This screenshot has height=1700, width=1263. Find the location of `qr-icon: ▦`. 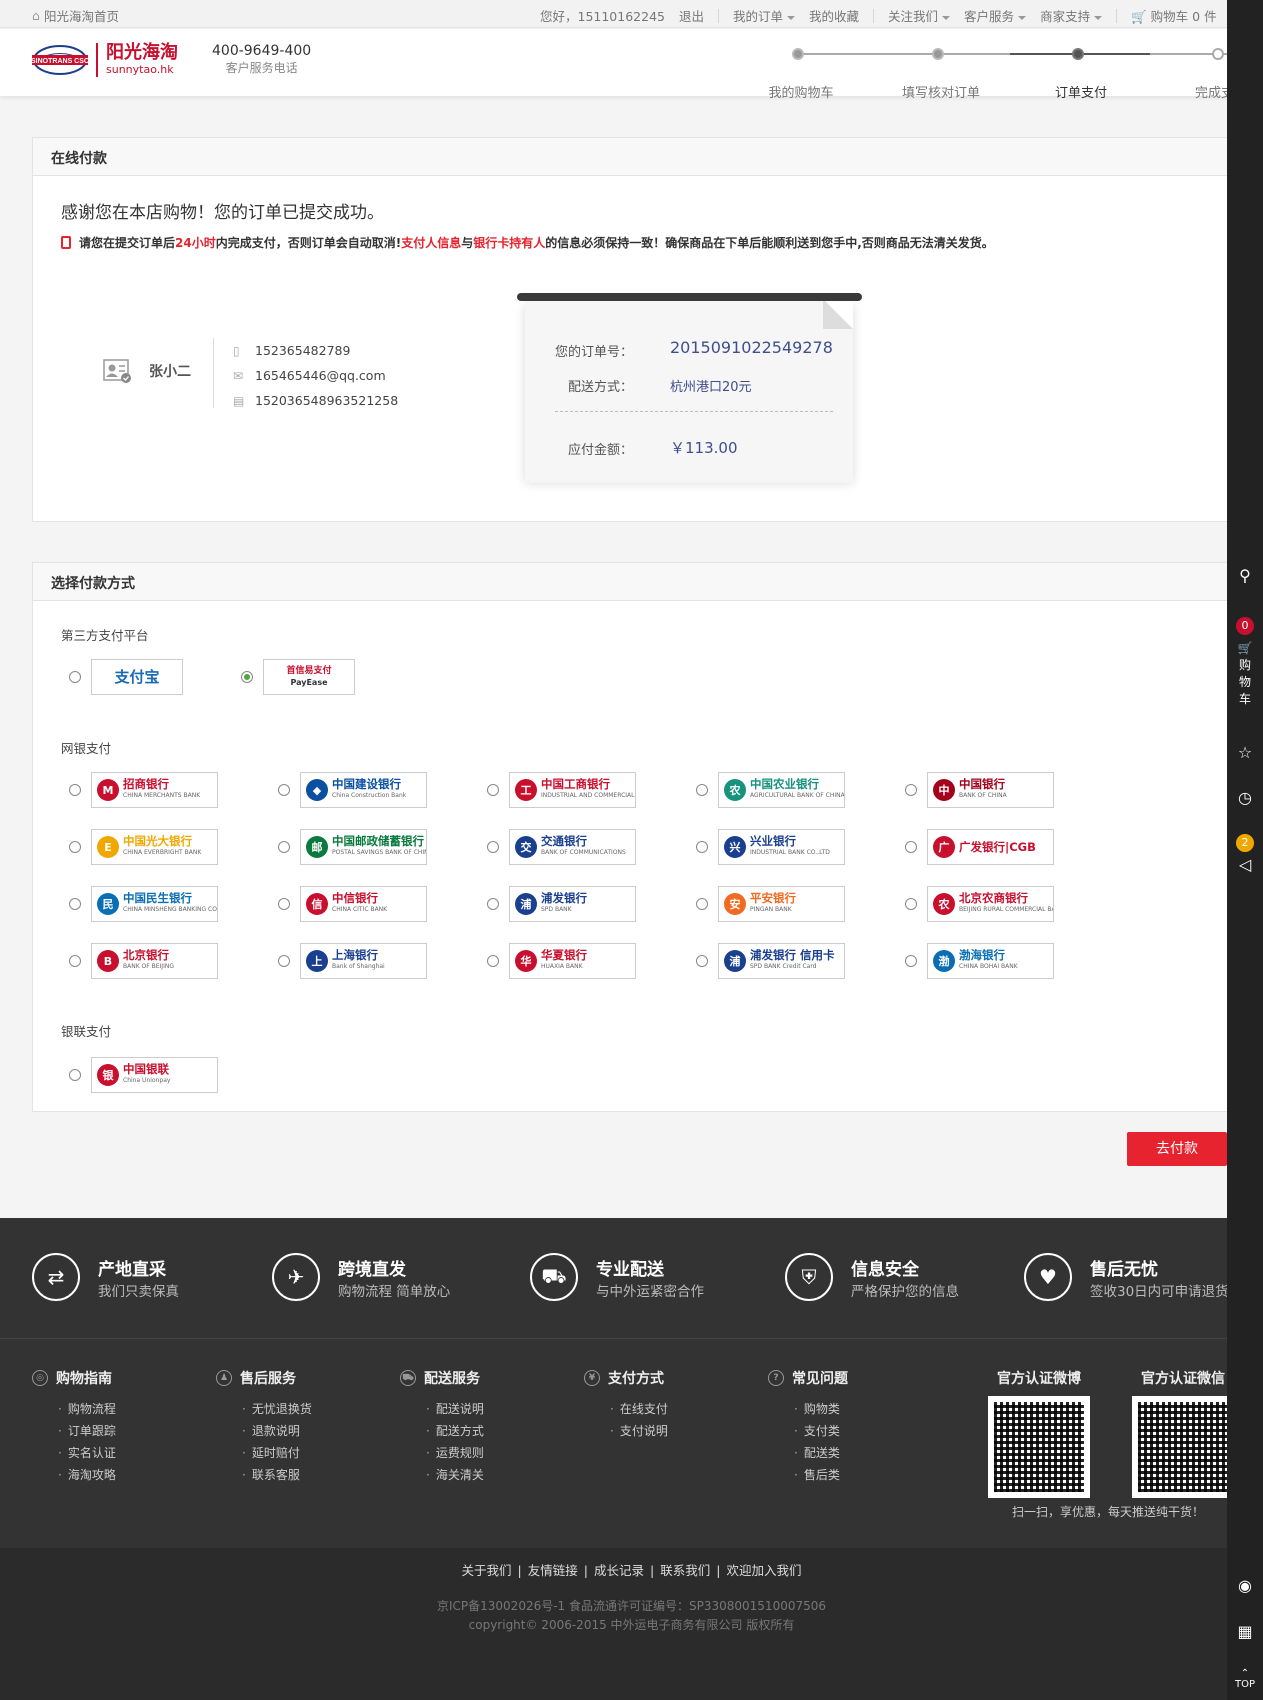

qr-icon: ▦ is located at coordinates (1245, 1631).